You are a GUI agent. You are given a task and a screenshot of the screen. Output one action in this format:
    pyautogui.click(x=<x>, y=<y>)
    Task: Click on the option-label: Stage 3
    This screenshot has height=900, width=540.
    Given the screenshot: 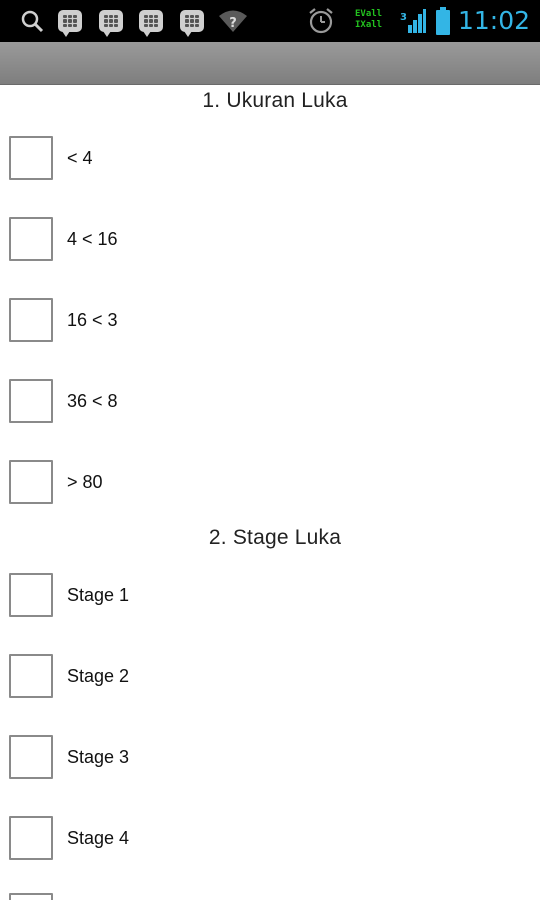 What is the action you would take?
    pyautogui.click(x=98, y=756)
    